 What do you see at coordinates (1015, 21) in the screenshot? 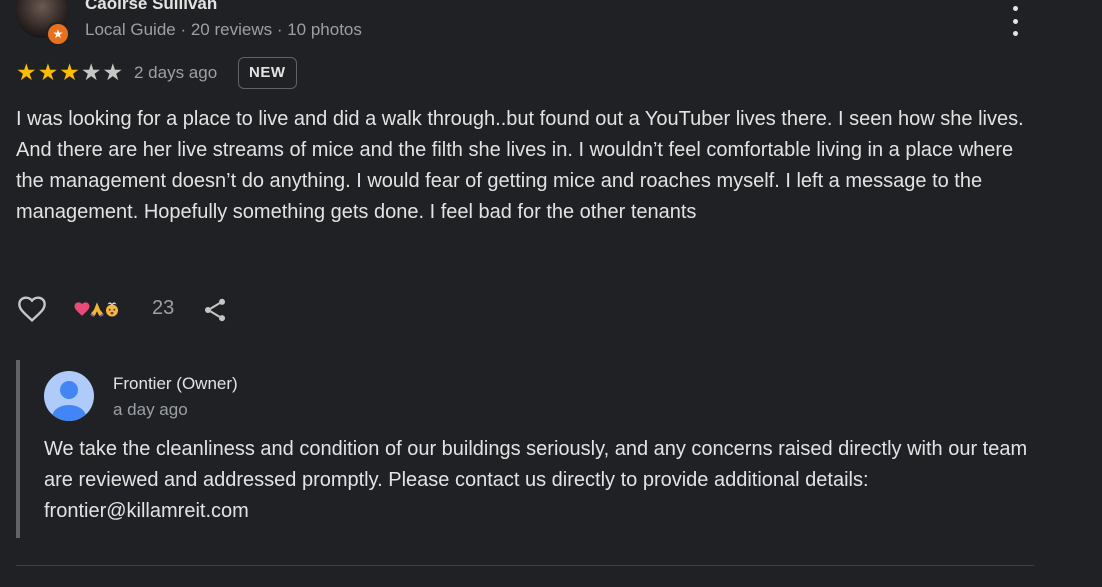
I see `more-options-button` at bounding box center [1015, 21].